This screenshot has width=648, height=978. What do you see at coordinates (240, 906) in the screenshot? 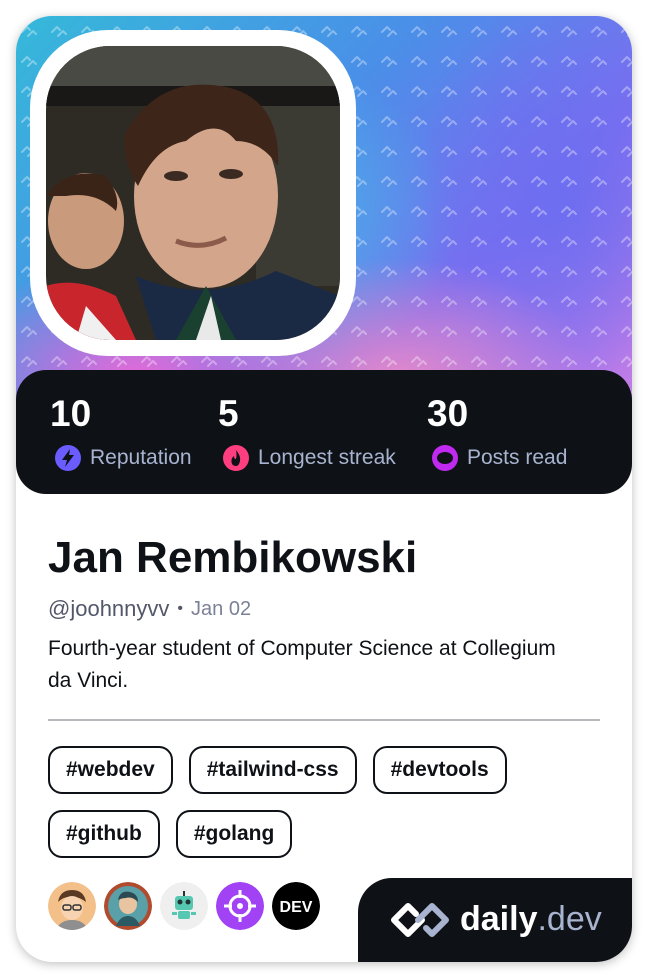
I see `crosshair-source` at bounding box center [240, 906].